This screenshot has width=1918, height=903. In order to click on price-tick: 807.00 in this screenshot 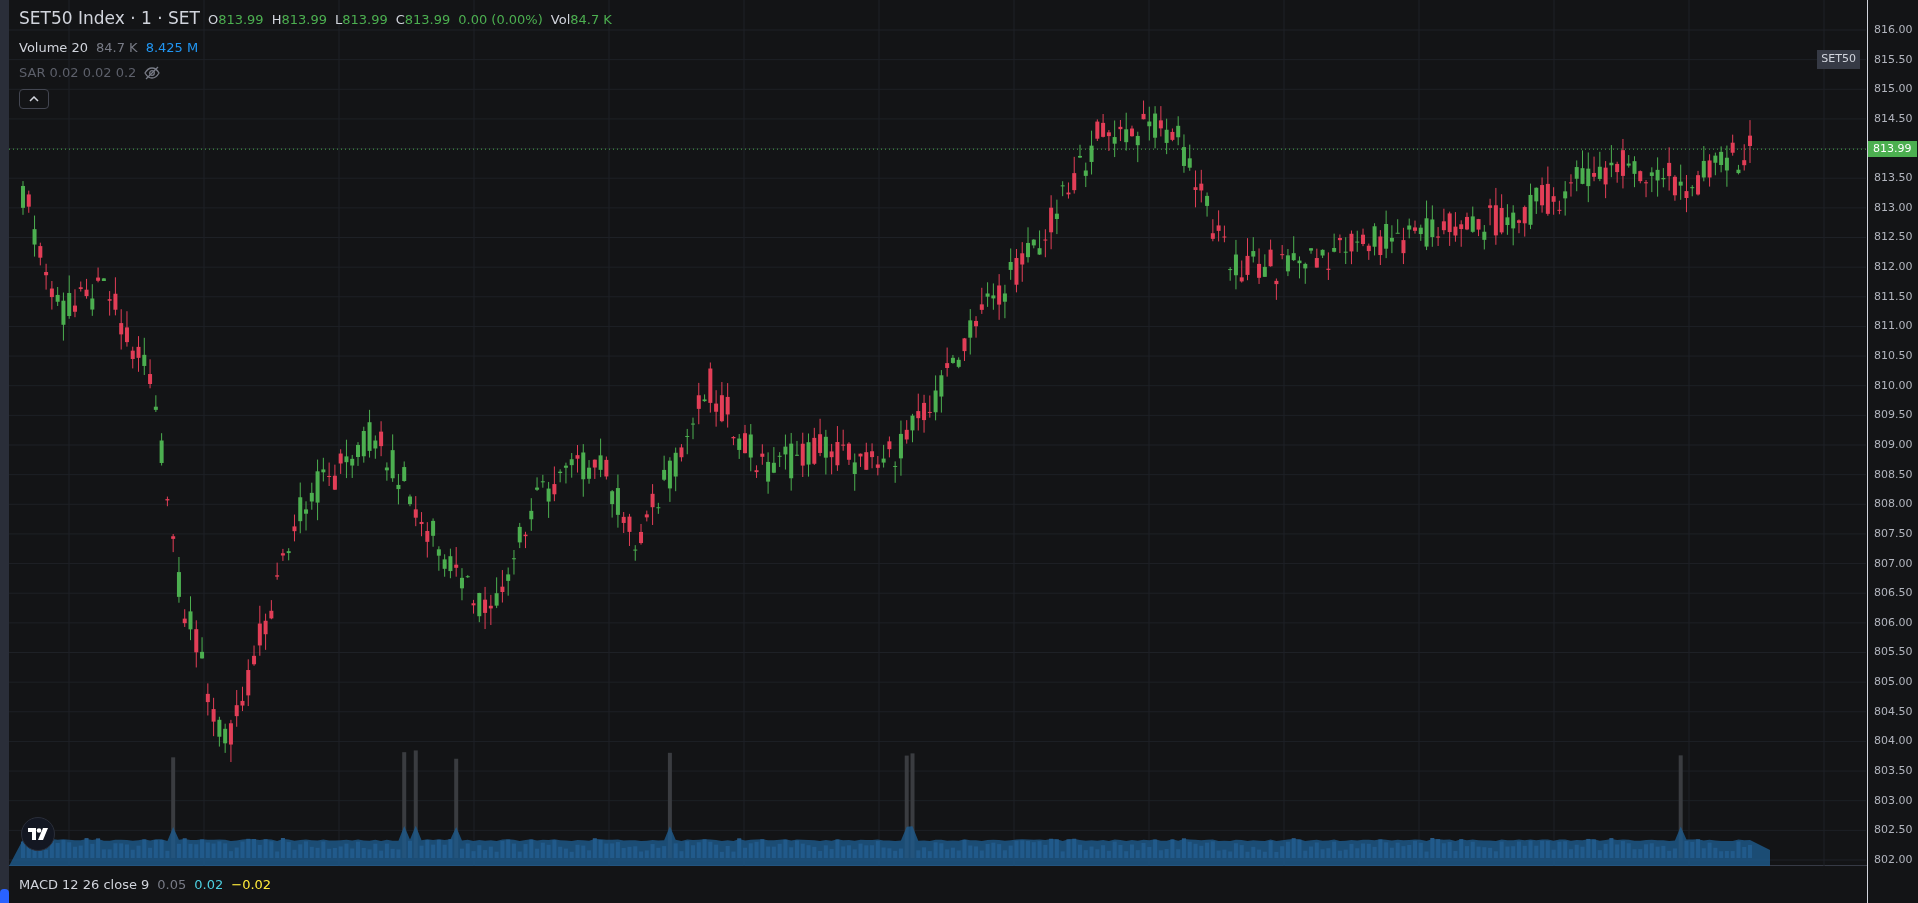, I will do `click(1893, 563)`.